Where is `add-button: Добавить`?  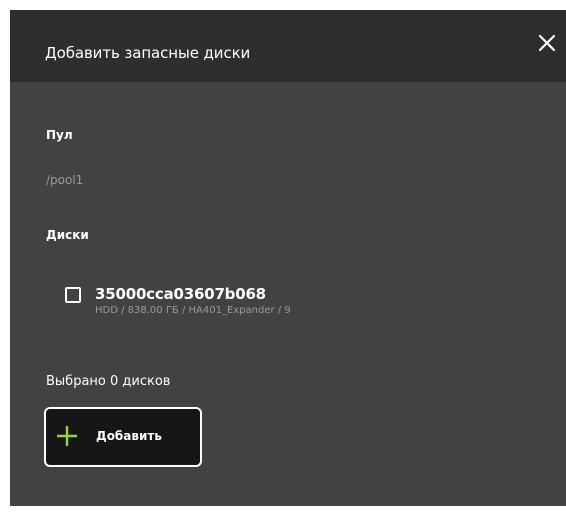 add-button: Добавить is located at coordinates (123, 437).